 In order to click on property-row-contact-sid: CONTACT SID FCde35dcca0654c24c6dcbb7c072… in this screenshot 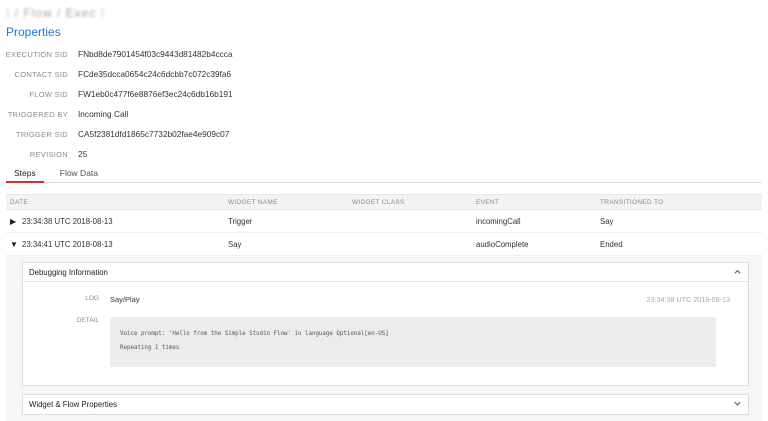, I will do `click(250, 74)`.